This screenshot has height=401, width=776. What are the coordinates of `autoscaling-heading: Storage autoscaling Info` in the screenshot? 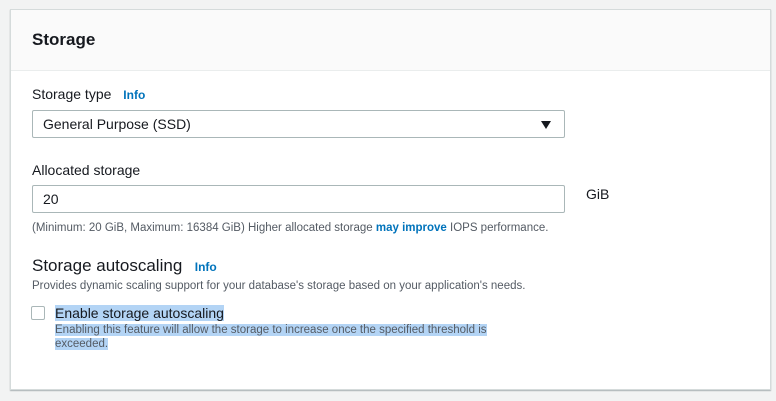 It's located at (124, 266).